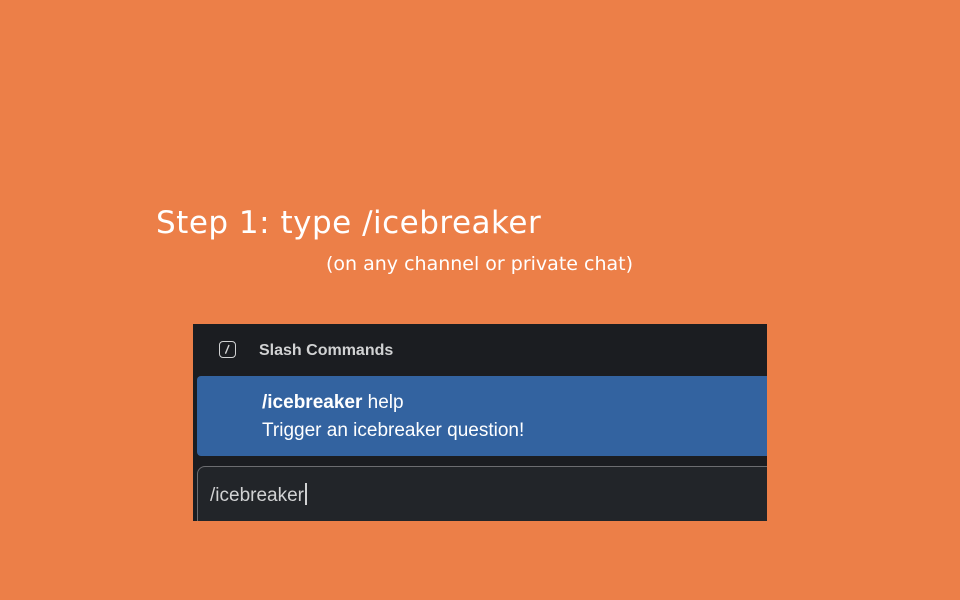 The height and width of the screenshot is (600, 960). Describe the element at coordinates (349, 223) in the screenshot. I see `step-title: Step 1: type /icebreaker` at that location.